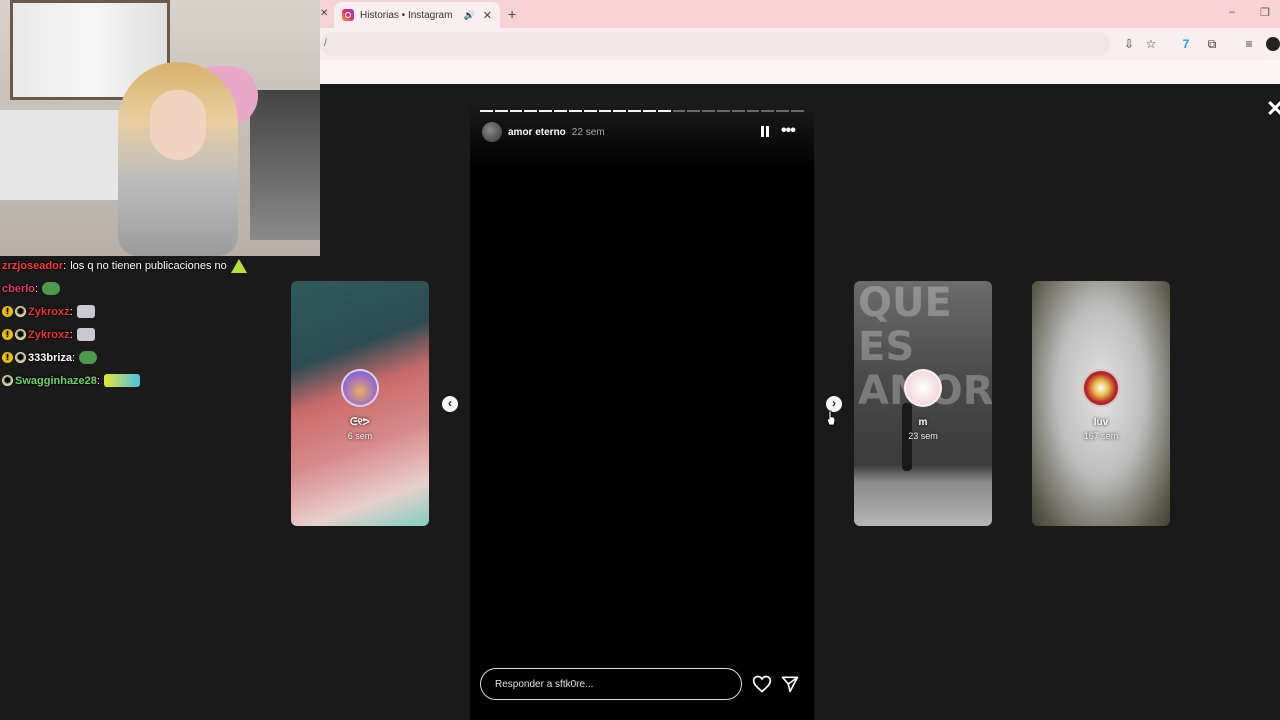  Describe the element at coordinates (611, 684) in the screenshot. I see `reply-input` at that location.